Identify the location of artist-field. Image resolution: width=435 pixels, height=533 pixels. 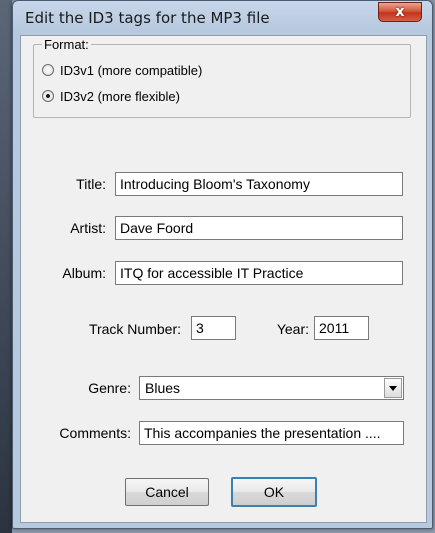
(259, 228).